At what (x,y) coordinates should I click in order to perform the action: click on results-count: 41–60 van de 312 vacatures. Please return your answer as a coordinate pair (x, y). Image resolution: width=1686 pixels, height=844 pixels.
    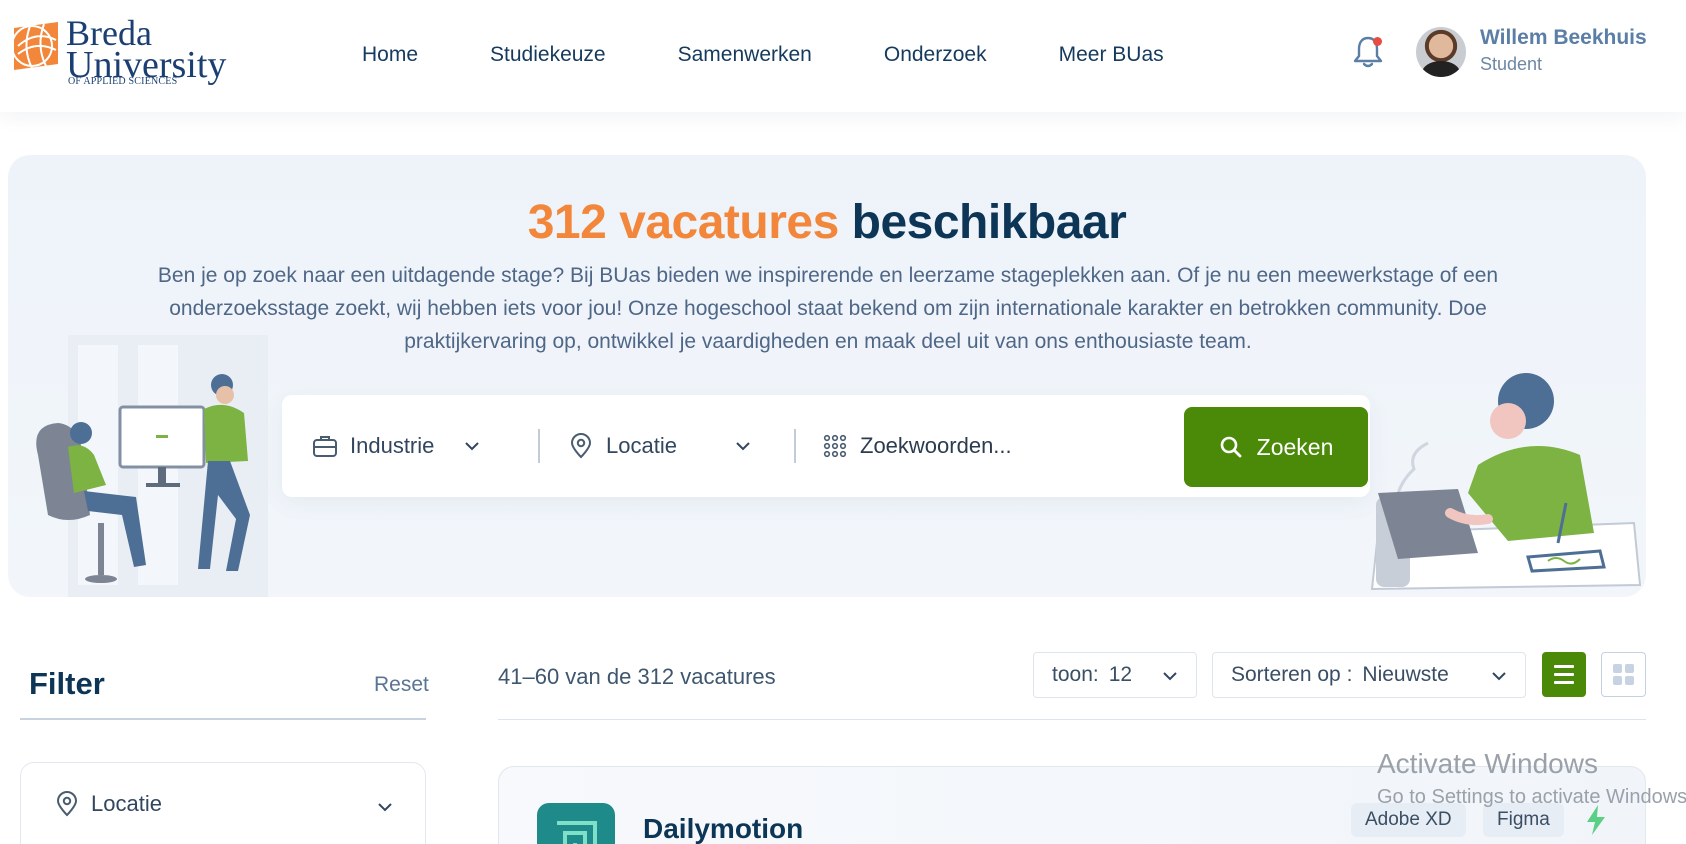
    Looking at the image, I should click on (637, 676).